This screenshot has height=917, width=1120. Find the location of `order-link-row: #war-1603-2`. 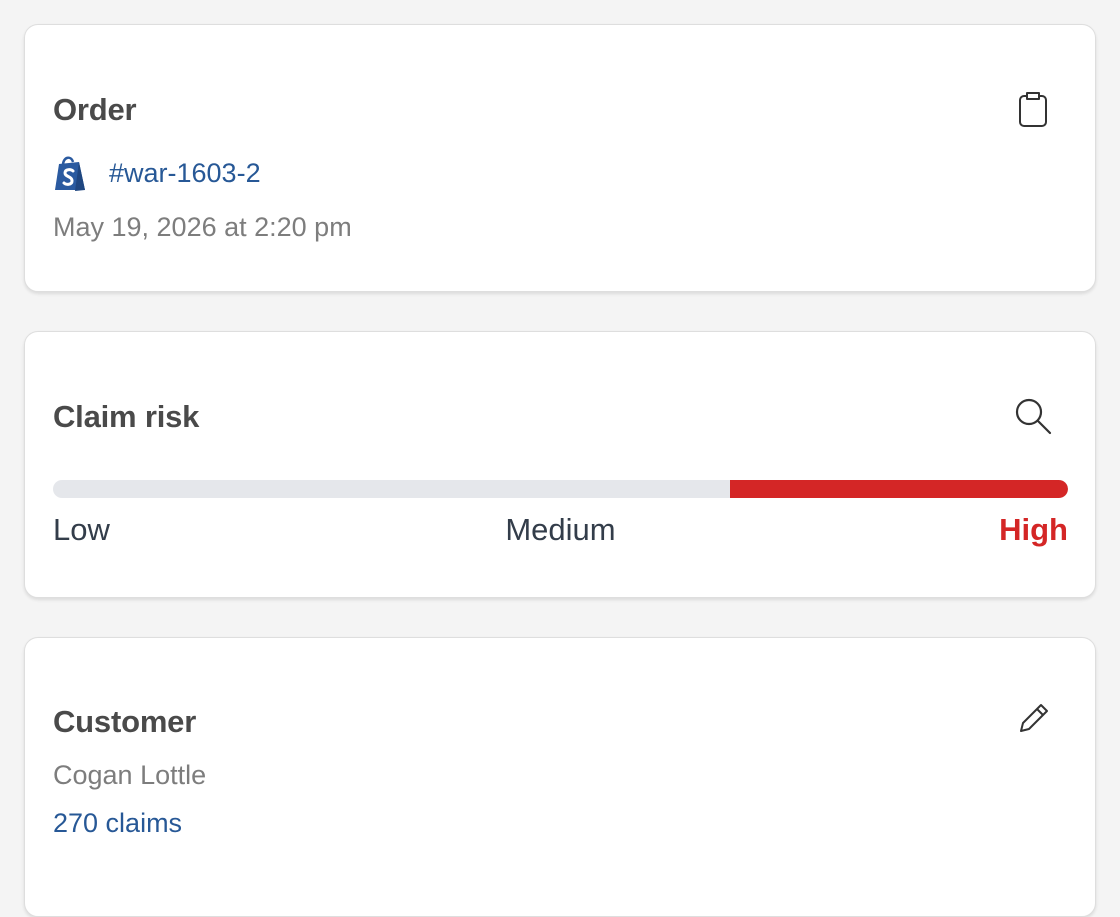

order-link-row: #war-1603-2 is located at coordinates (157, 173).